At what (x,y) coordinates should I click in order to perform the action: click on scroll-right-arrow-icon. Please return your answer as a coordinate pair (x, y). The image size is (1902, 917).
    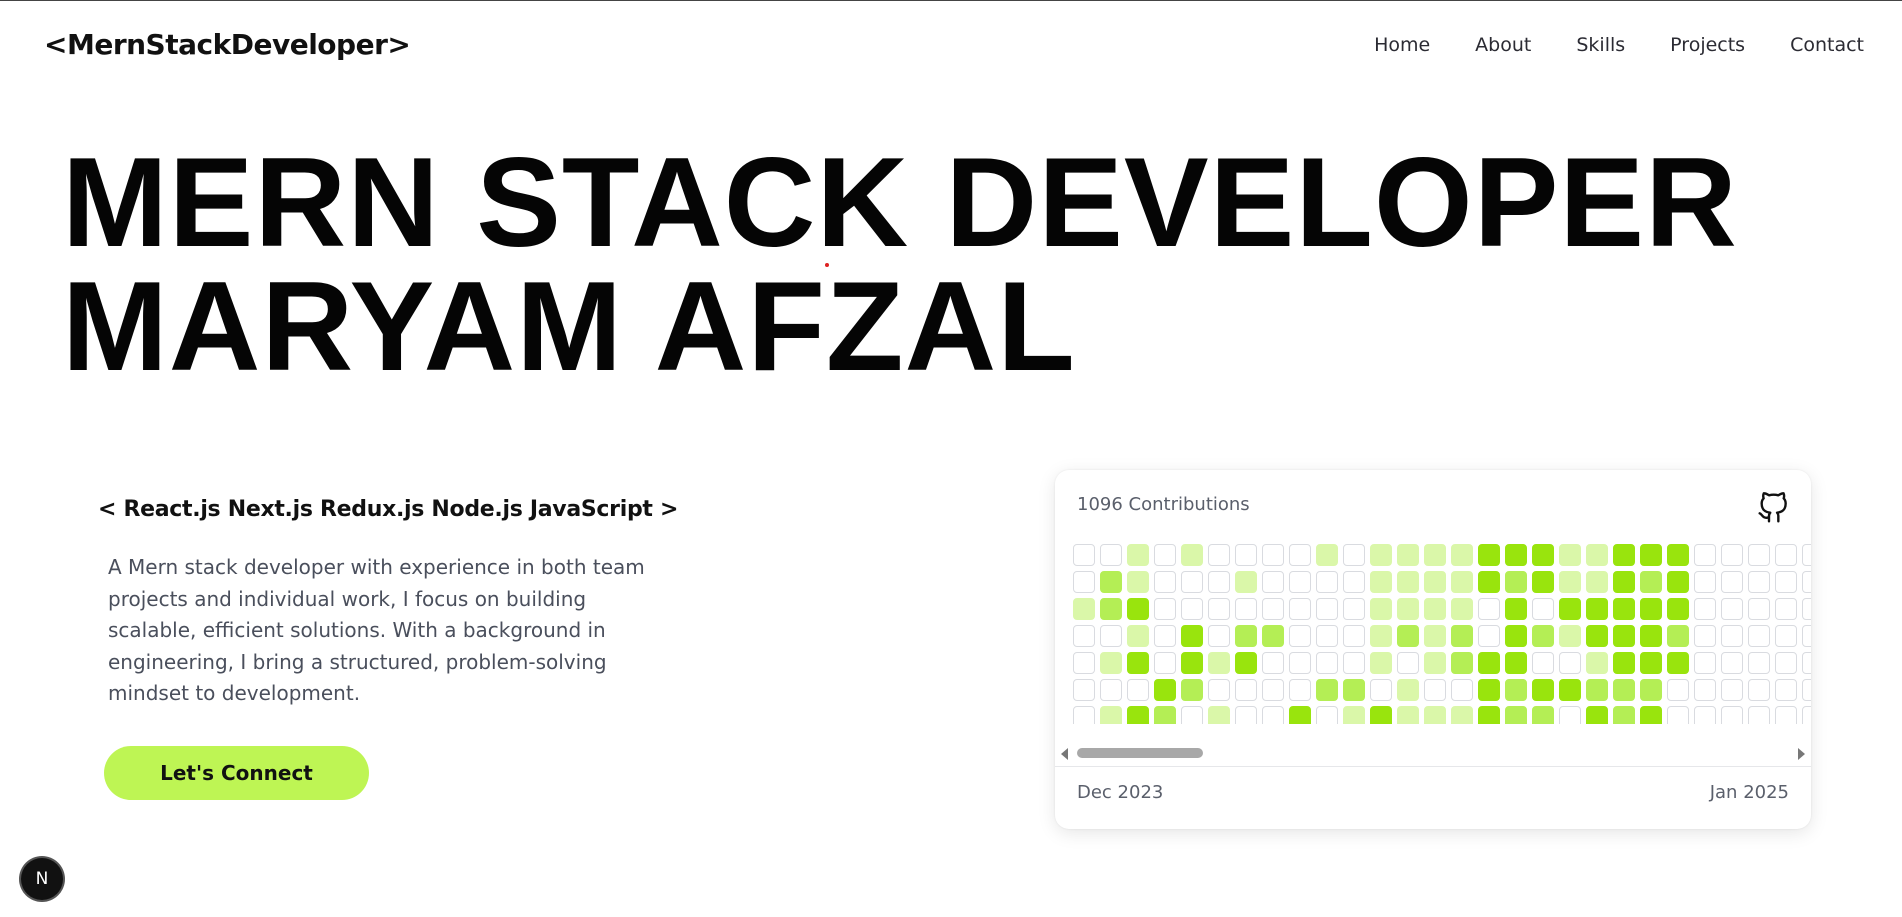
    Looking at the image, I should click on (1801, 754).